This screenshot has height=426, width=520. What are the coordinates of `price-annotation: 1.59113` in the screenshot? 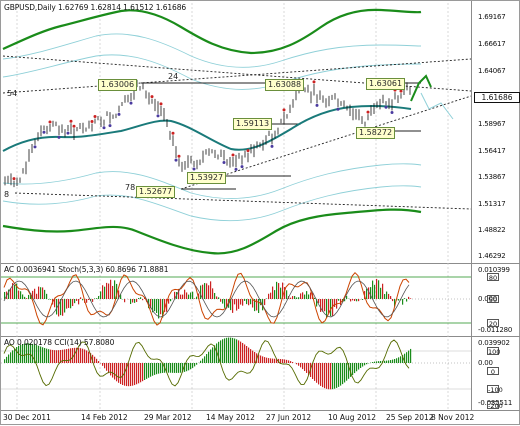 It's located at (252, 124).